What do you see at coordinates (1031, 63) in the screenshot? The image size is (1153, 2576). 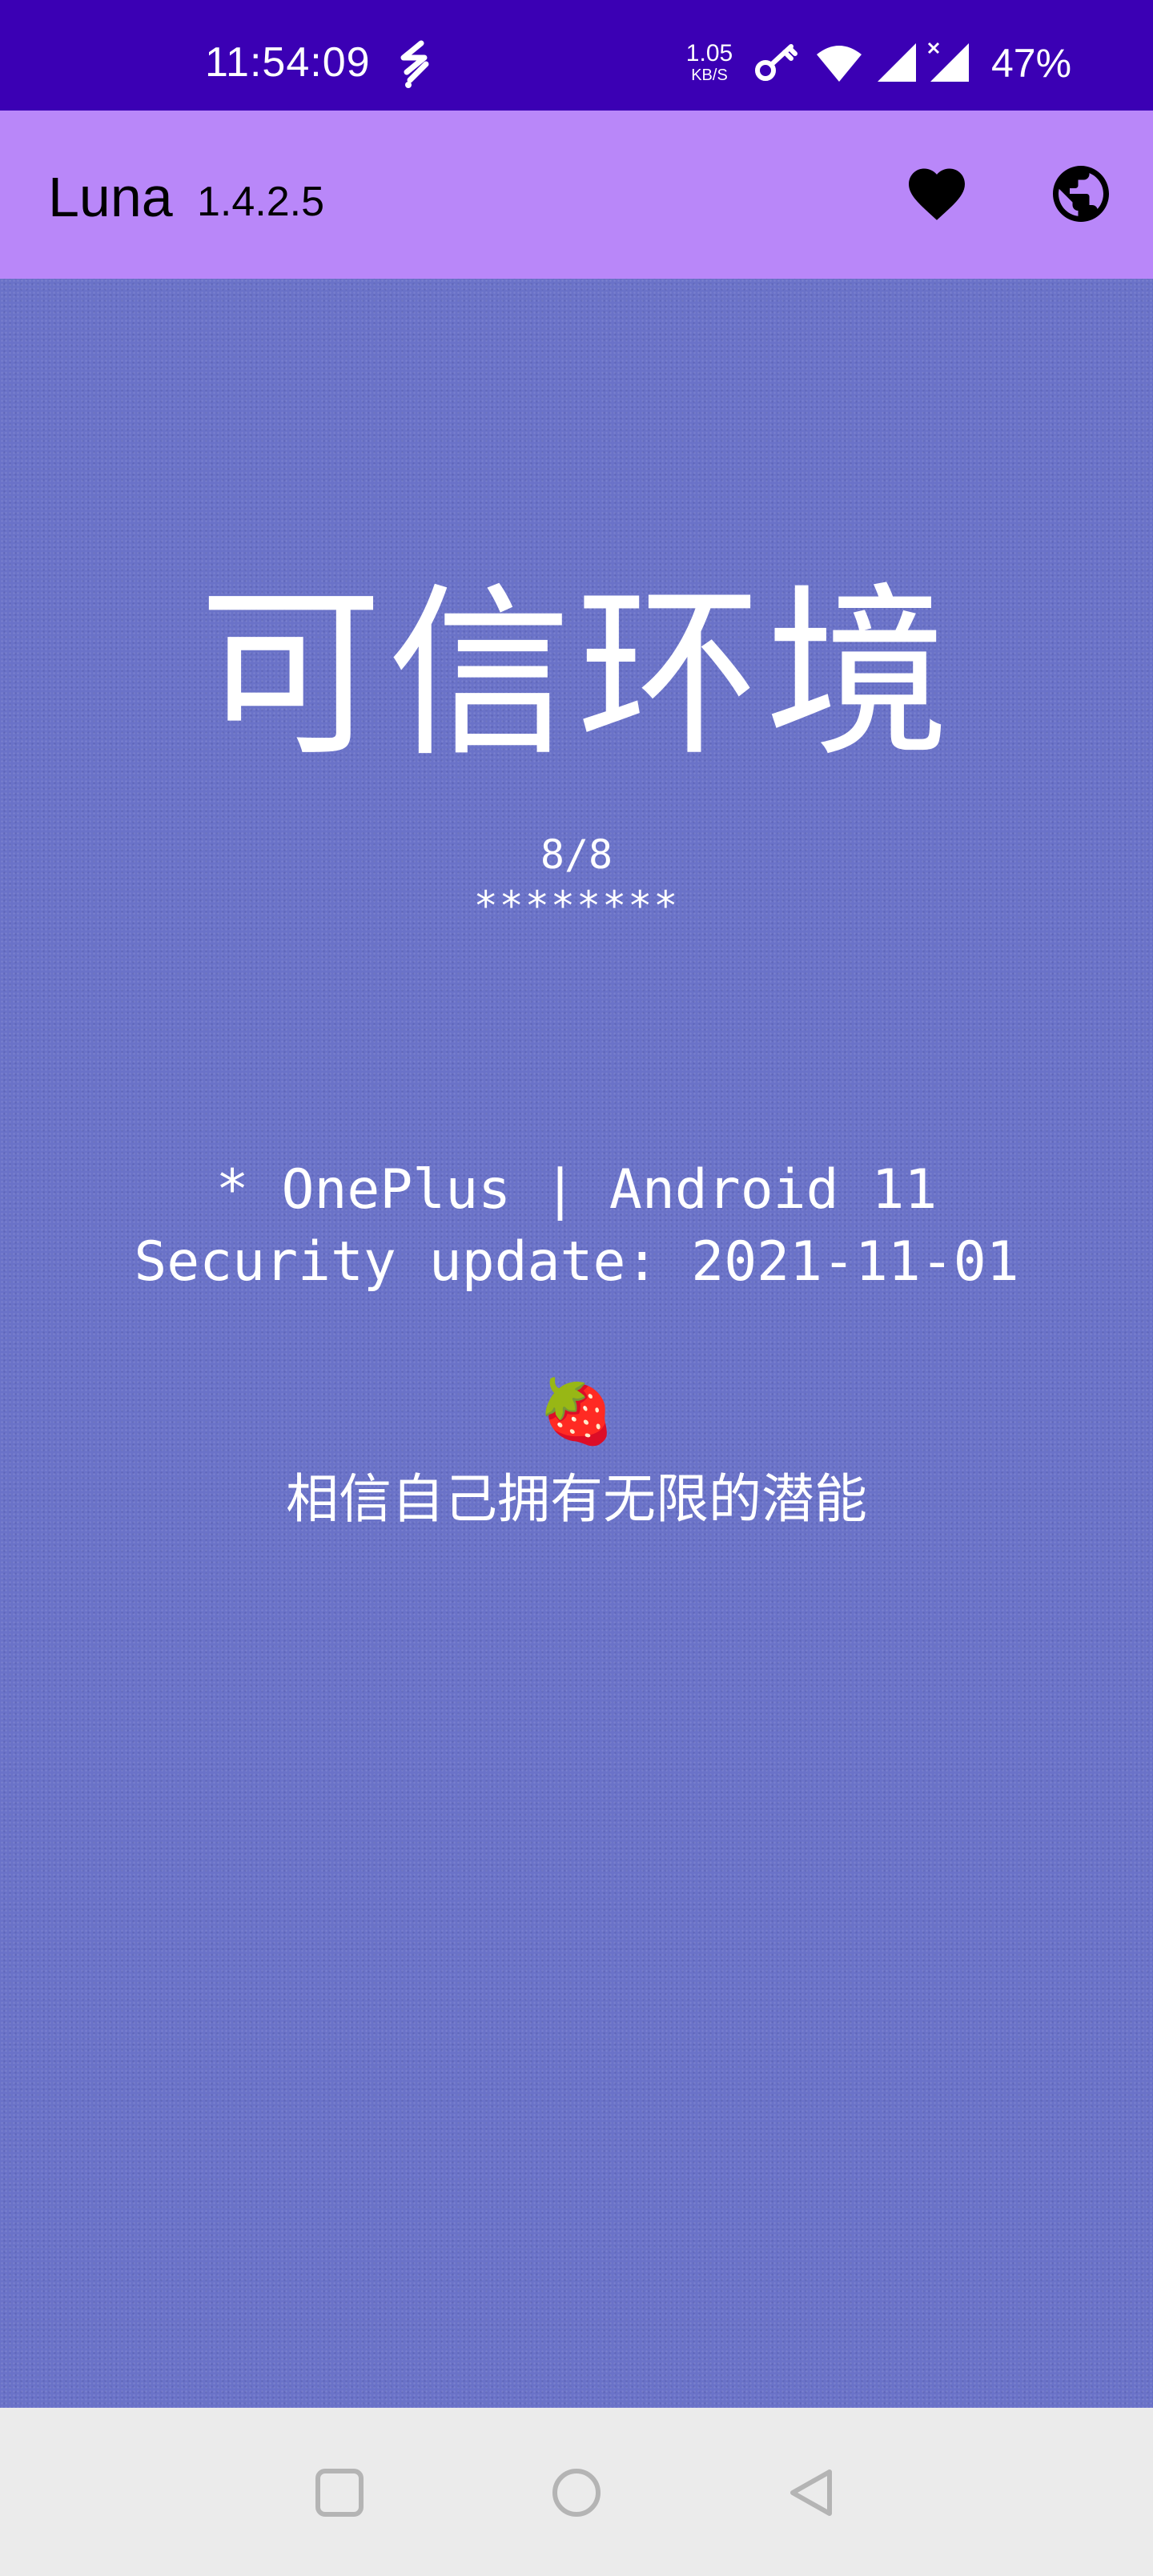 I see `battery-level: 47%` at bounding box center [1031, 63].